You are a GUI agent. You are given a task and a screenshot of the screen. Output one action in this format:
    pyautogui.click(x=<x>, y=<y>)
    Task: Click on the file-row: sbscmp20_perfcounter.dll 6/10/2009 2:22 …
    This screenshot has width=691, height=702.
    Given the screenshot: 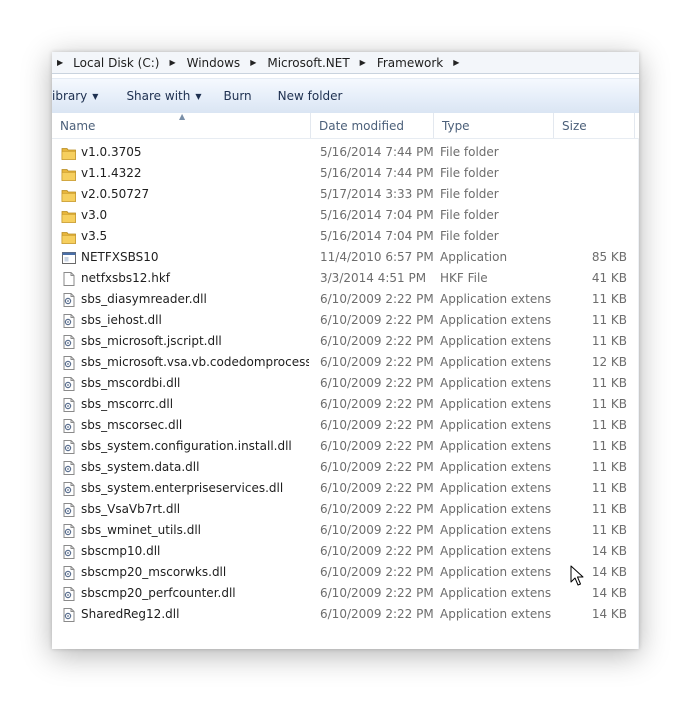 What is the action you would take?
    pyautogui.click(x=345, y=593)
    